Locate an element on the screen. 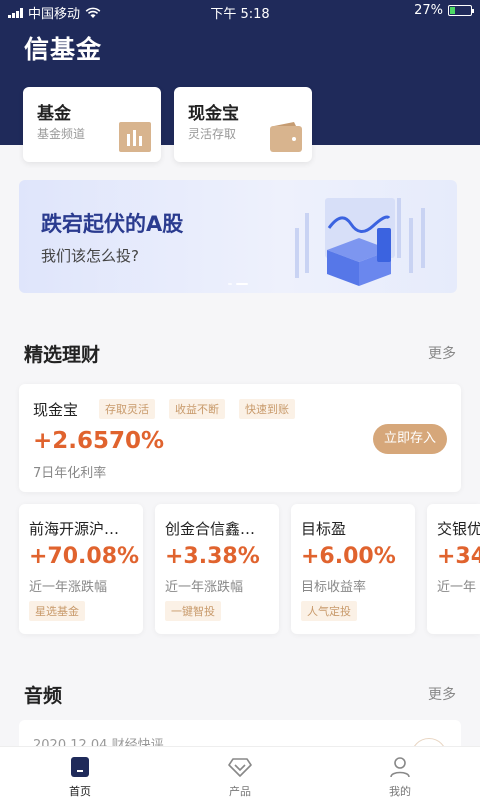 The image size is (480, 800). audio-more-link: 更多 is located at coordinates (442, 694).